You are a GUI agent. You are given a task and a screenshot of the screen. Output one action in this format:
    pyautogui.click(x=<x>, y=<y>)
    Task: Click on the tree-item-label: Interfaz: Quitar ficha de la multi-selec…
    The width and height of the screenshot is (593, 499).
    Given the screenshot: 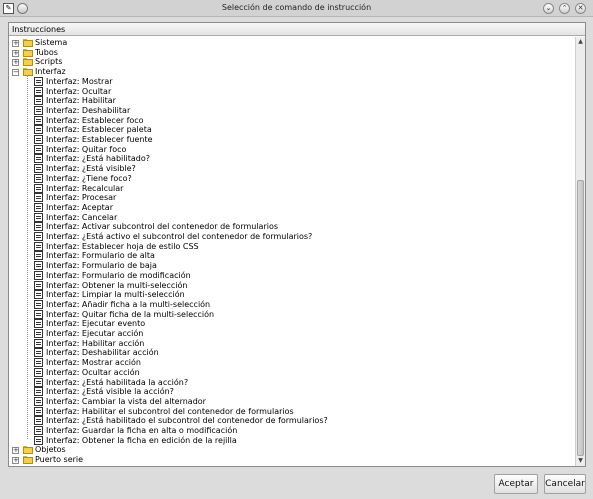 What is the action you would take?
    pyautogui.click(x=130, y=314)
    